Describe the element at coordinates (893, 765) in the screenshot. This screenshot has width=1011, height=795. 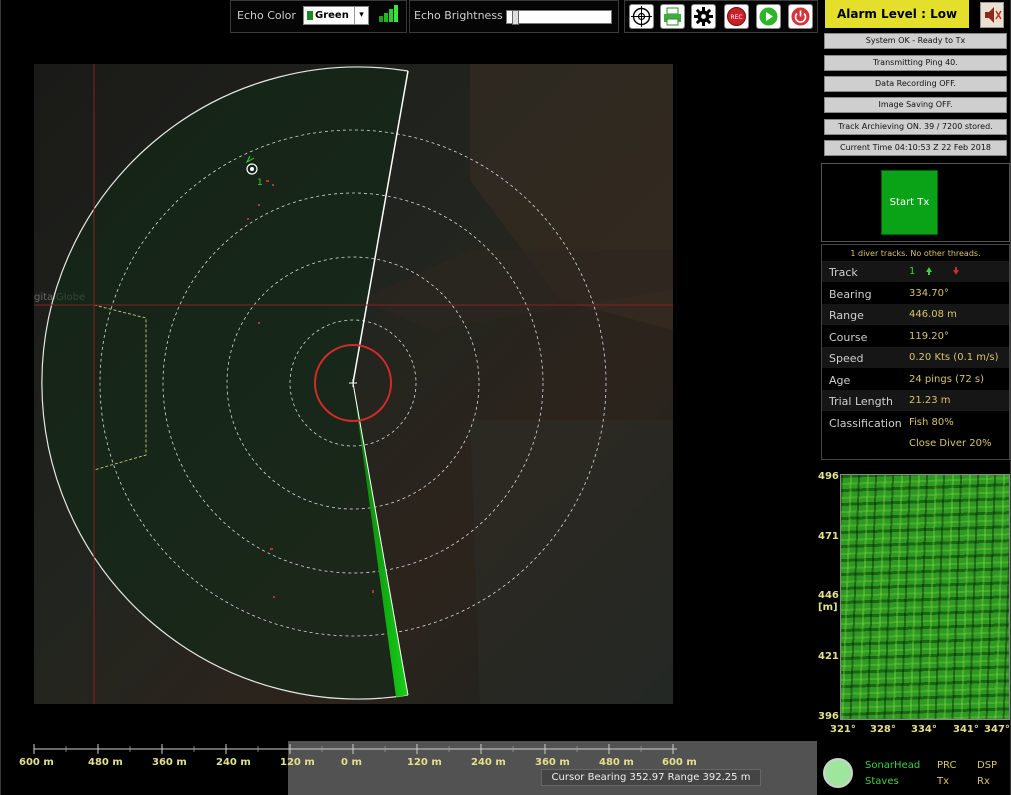
I see `hw-sonarhead: SonarHead` at that location.